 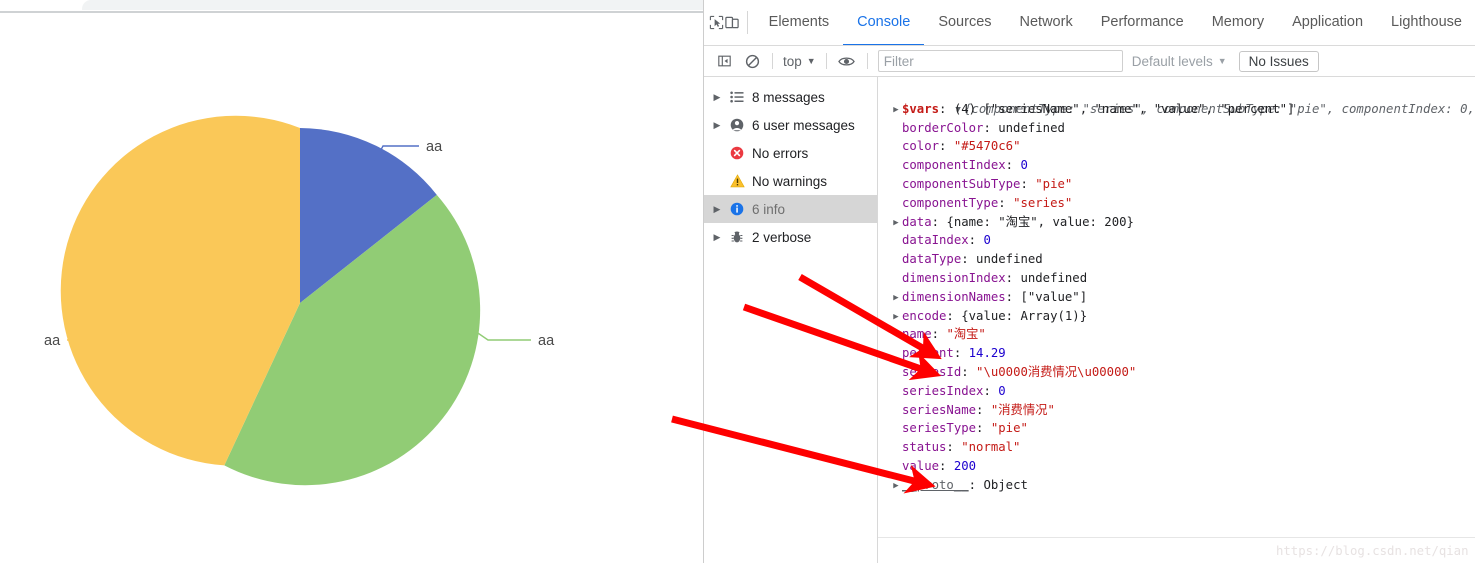 What do you see at coordinates (1176, 203) in the screenshot?
I see `console-property-row: componentType: "series"` at bounding box center [1176, 203].